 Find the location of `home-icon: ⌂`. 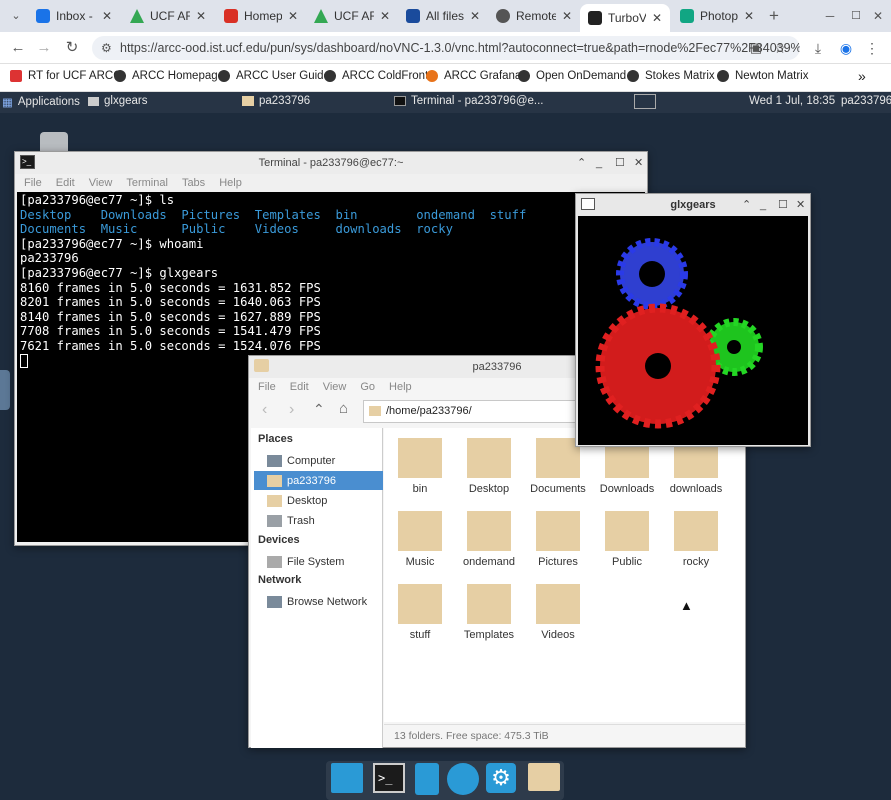

home-icon: ⌂ is located at coordinates (343, 408).